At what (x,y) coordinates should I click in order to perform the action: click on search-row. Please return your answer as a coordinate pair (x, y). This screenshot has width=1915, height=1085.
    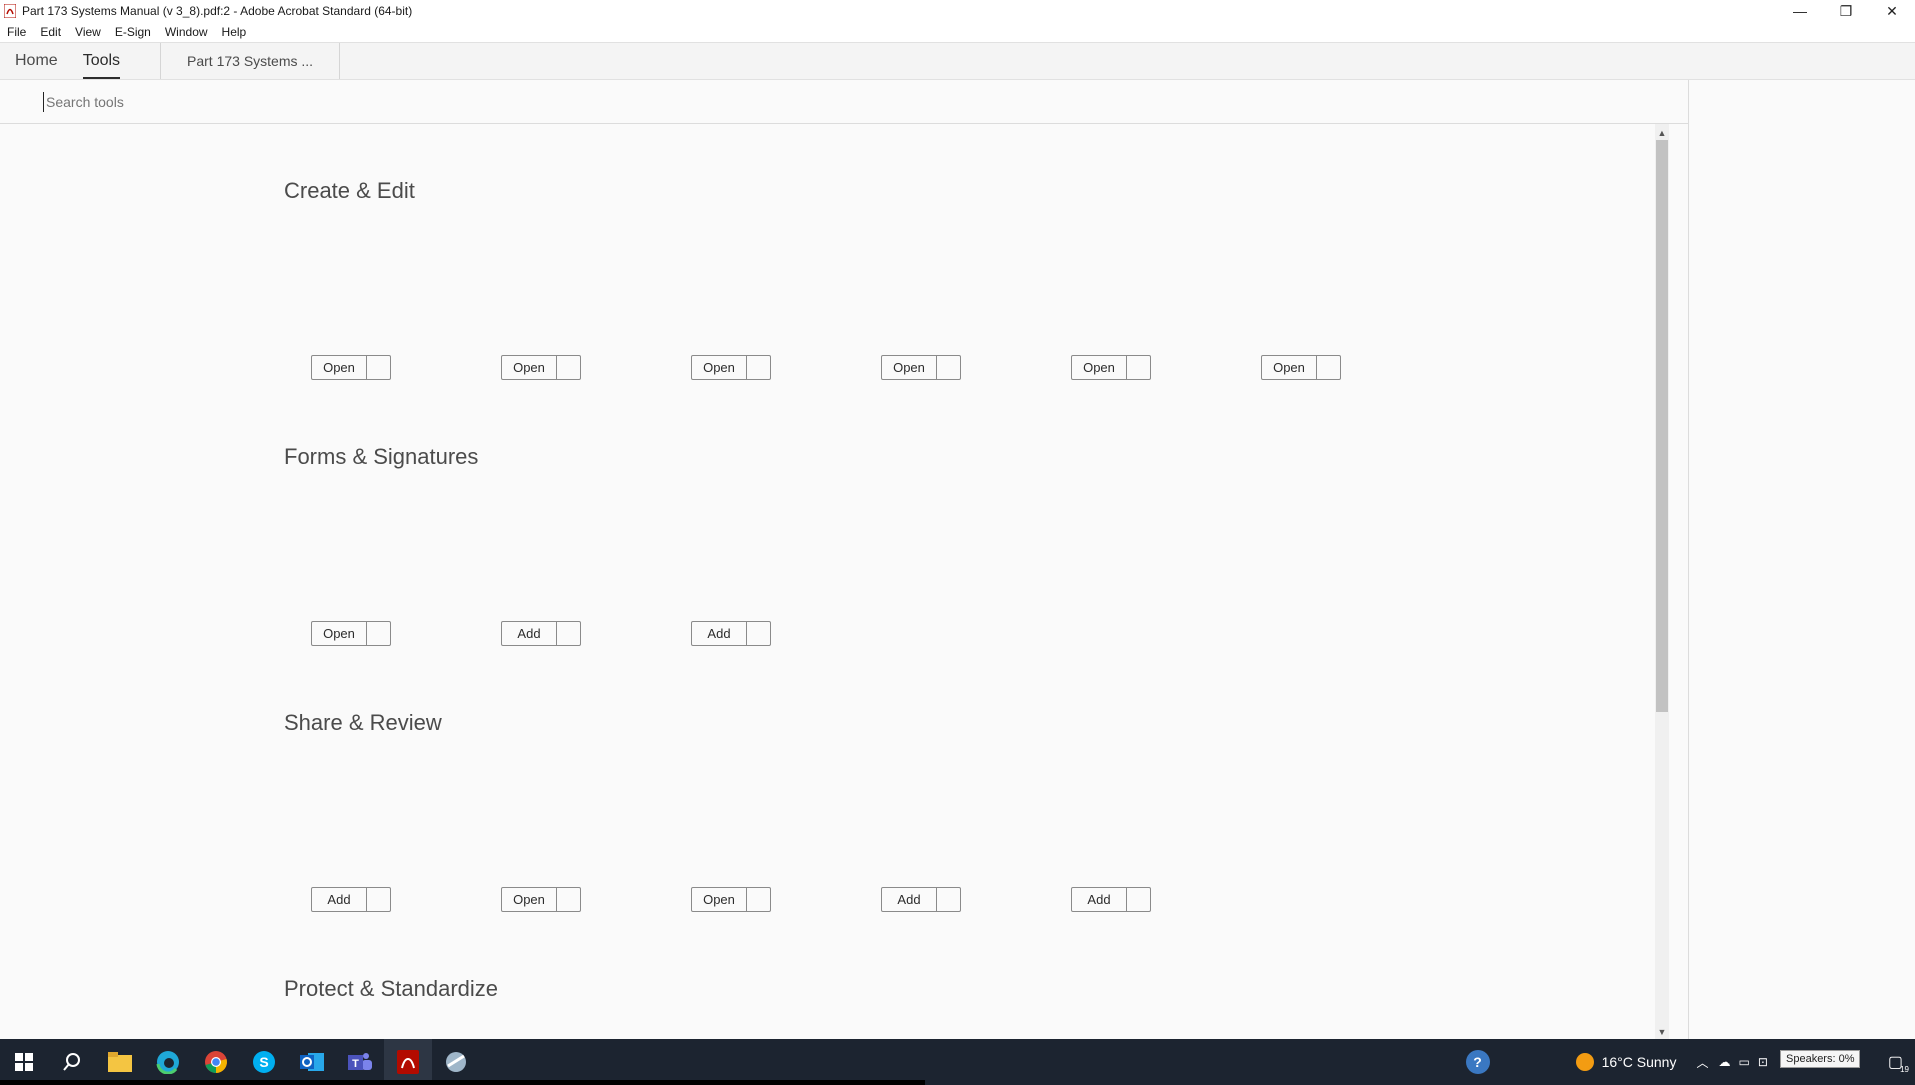
    Looking at the image, I should click on (844, 102).